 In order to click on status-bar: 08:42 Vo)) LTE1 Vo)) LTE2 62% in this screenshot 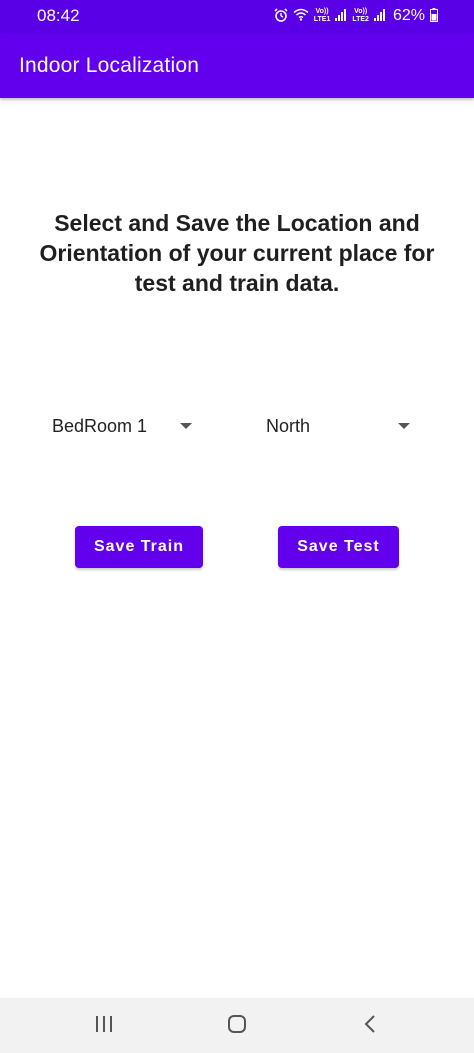, I will do `click(237, 16)`.